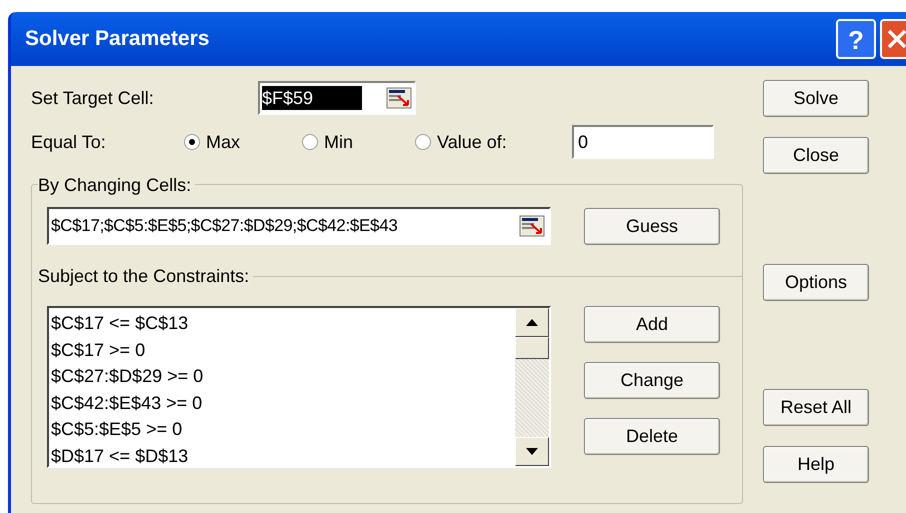  What do you see at coordinates (93, 98) in the screenshot?
I see `target-cell-label: Set Target Cell:` at bounding box center [93, 98].